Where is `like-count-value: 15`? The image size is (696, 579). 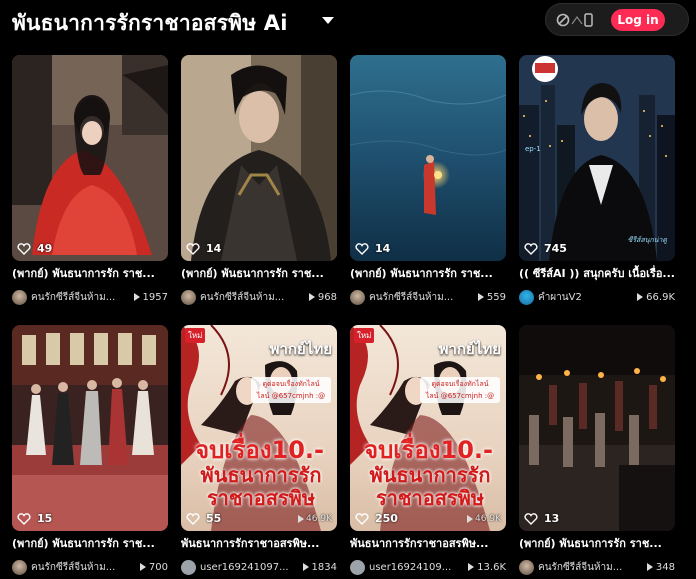 like-count-value: 15 is located at coordinates (45, 518).